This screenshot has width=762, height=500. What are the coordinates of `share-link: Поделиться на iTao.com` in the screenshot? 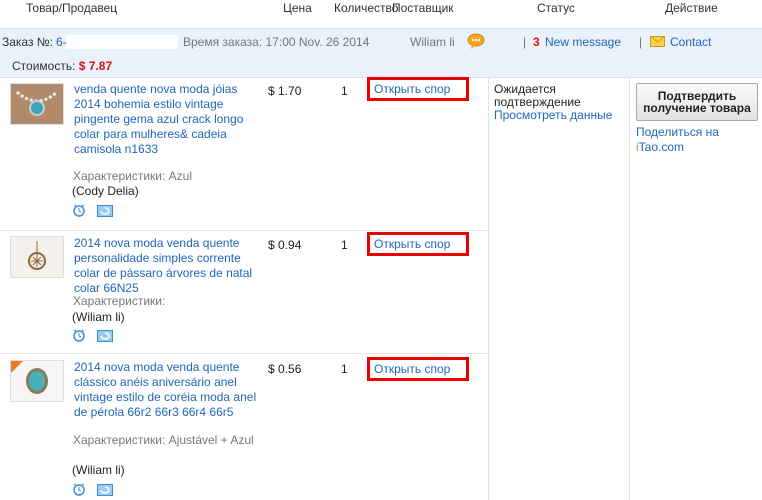 It's located at (698, 140).